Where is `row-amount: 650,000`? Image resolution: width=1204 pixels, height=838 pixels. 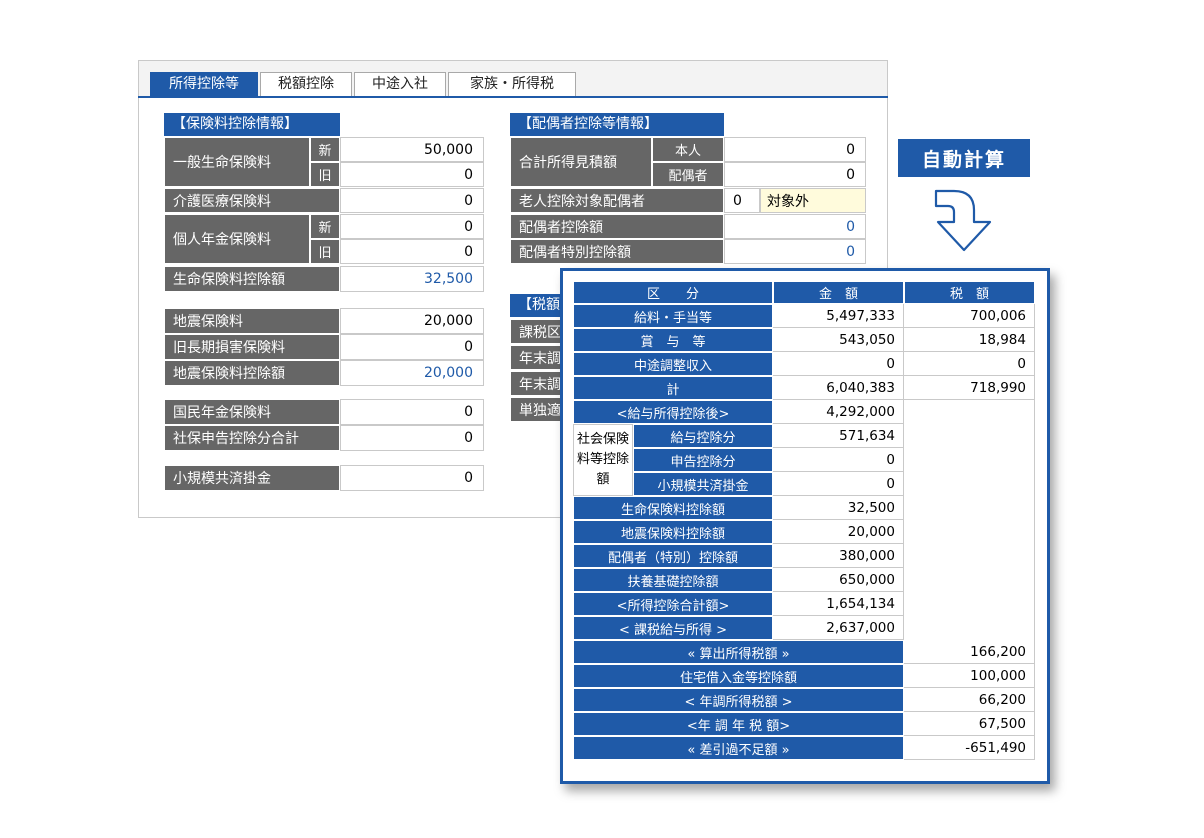 row-amount: 650,000 is located at coordinates (838, 580).